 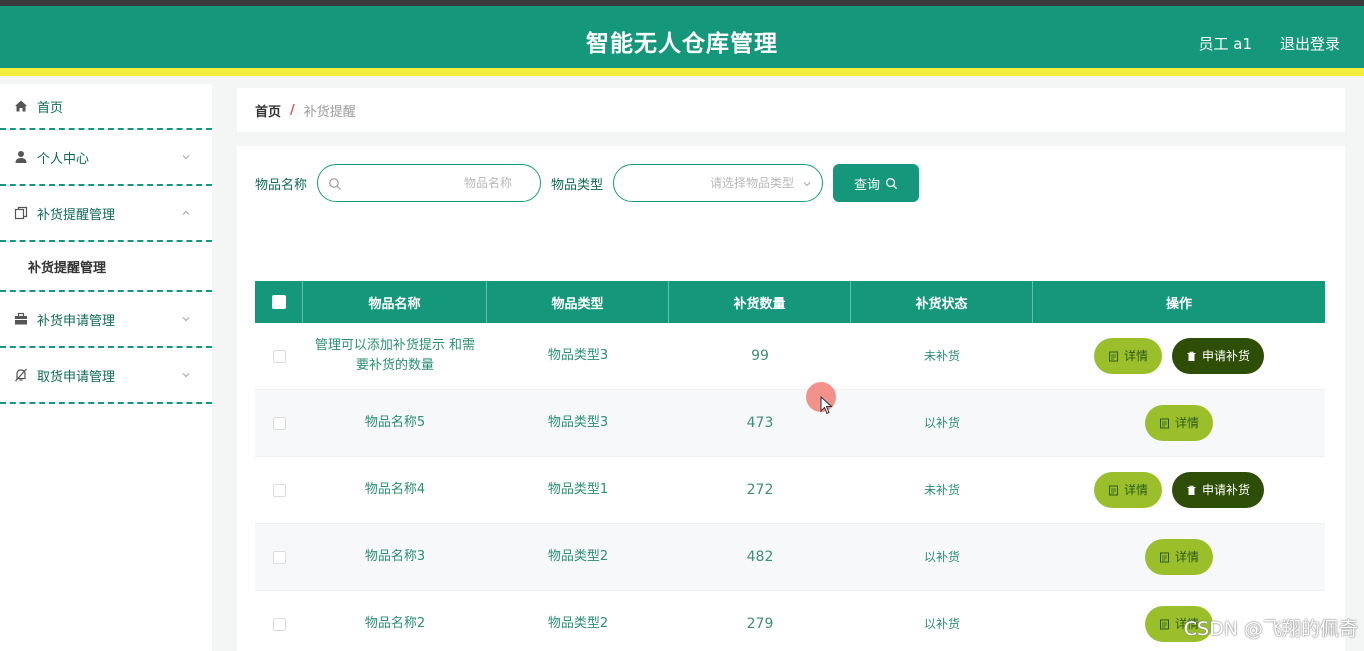 What do you see at coordinates (395, 355) in the screenshot?
I see `cell-name: 管理可以添加补货提示 和需要补货的数量` at bounding box center [395, 355].